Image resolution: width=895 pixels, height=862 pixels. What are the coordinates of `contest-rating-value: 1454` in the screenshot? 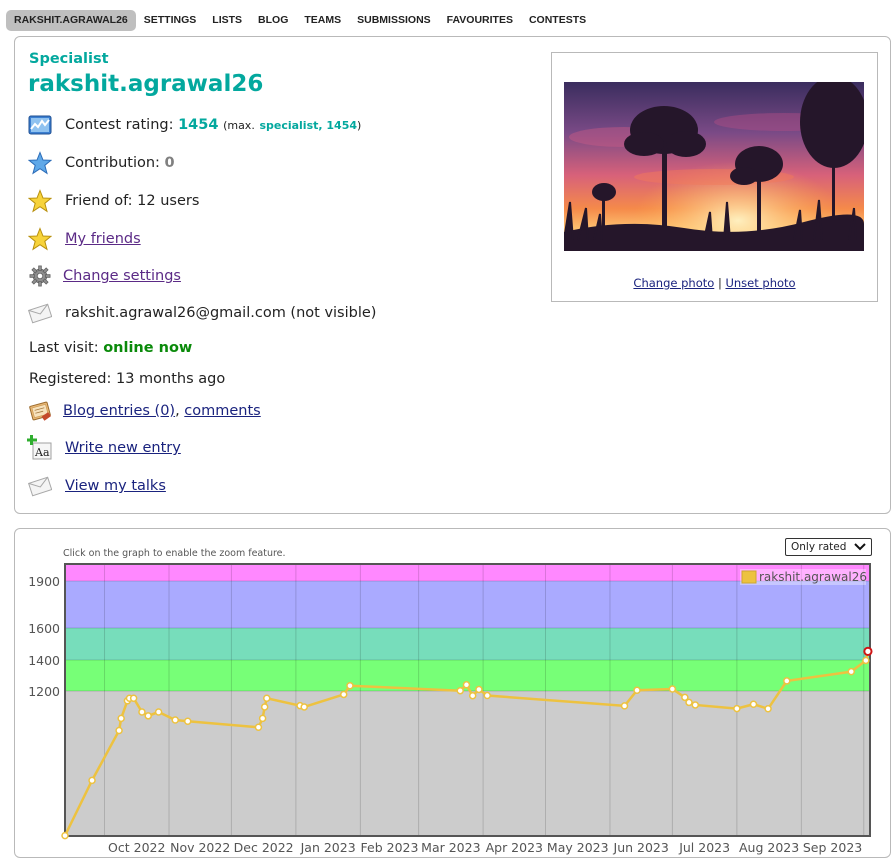 It's located at (198, 125).